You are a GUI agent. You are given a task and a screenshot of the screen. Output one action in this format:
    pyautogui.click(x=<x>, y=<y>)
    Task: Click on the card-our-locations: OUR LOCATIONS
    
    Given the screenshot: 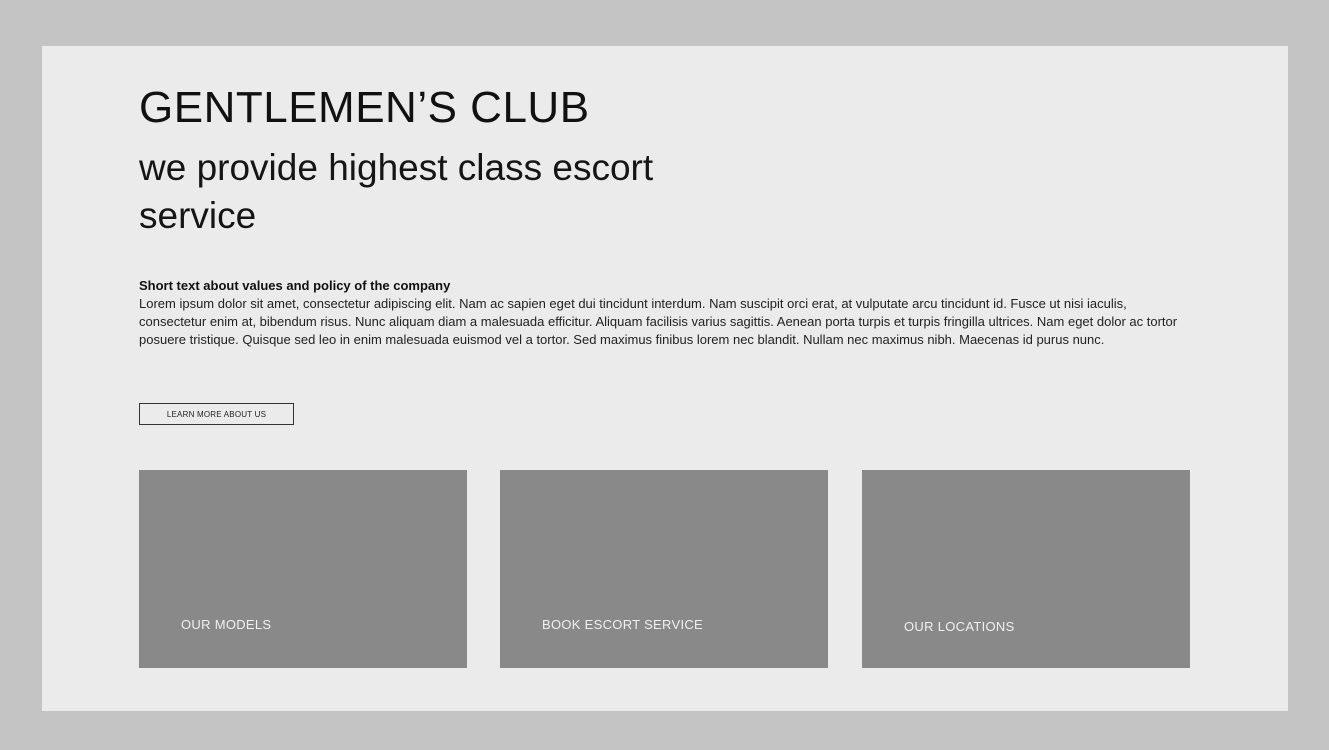 What is the action you would take?
    pyautogui.click(x=1026, y=569)
    